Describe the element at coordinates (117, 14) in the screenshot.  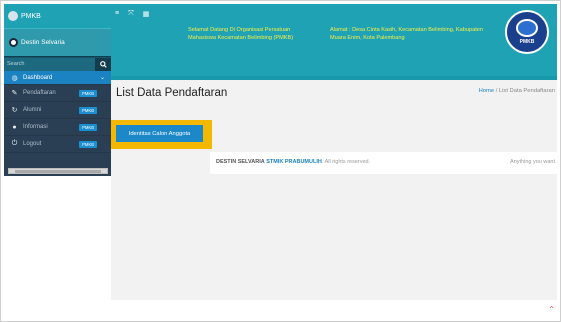
I see `menu-toggle-icon: ≡` at that location.